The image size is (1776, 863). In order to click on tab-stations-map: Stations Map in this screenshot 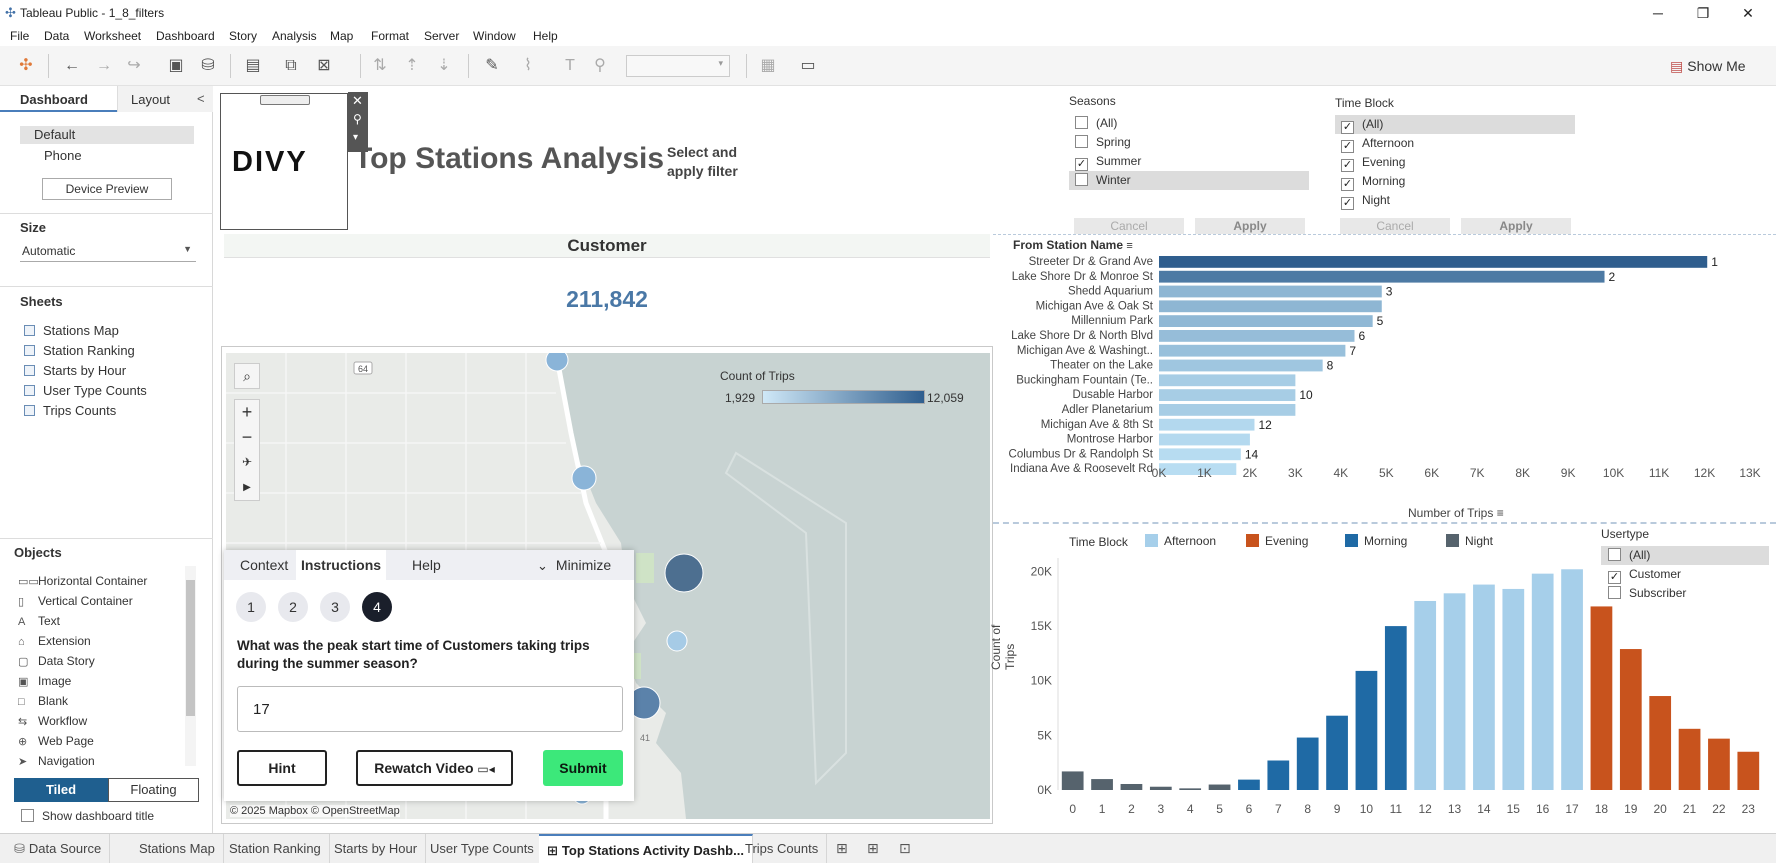, I will do `click(177, 848)`.